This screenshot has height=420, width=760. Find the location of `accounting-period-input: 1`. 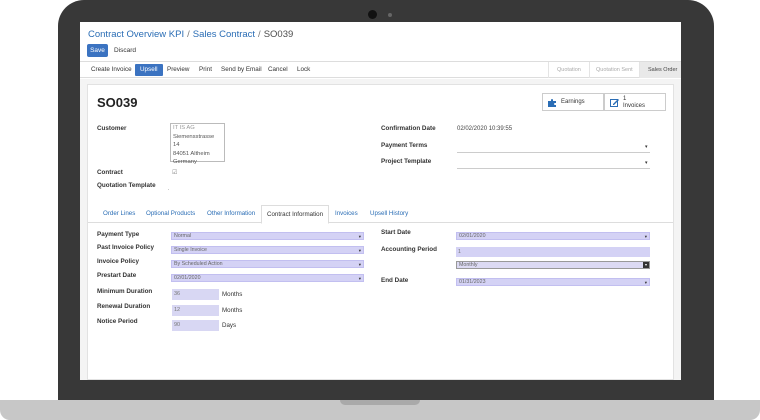

accounting-period-input: 1 is located at coordinates (553, 252).